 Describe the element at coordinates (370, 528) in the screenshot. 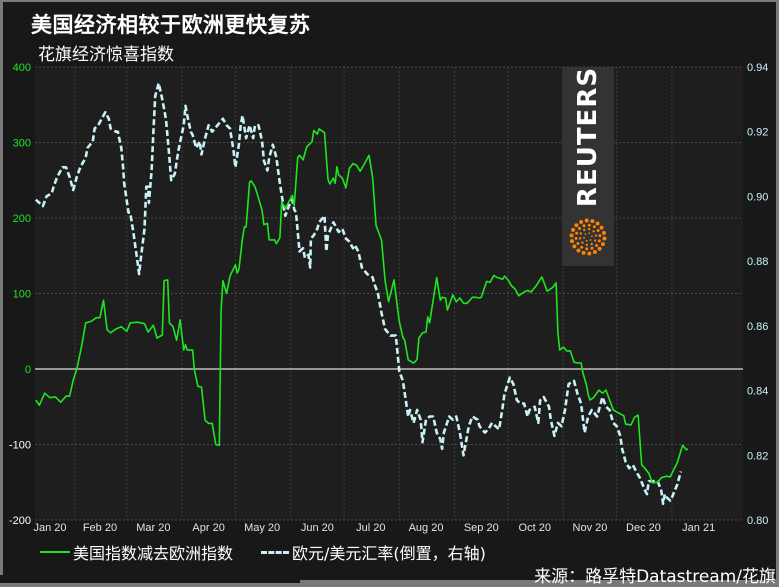

I see `x-tick-label: Jul 20` at that location.